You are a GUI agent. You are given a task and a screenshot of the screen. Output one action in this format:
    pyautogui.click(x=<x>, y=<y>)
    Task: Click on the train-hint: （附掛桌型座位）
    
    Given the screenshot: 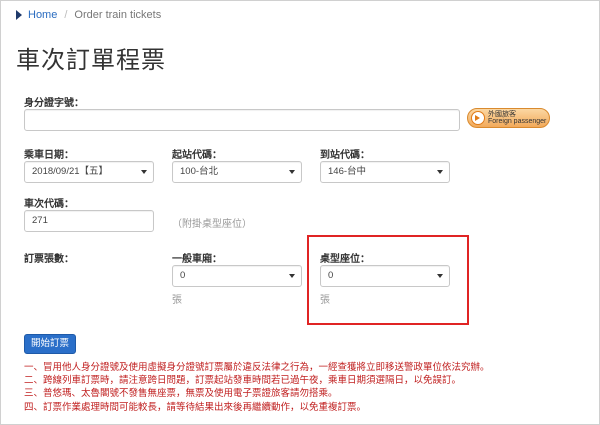 What is the action you would take?
    pyautogui.click(x=212, y=224)
    